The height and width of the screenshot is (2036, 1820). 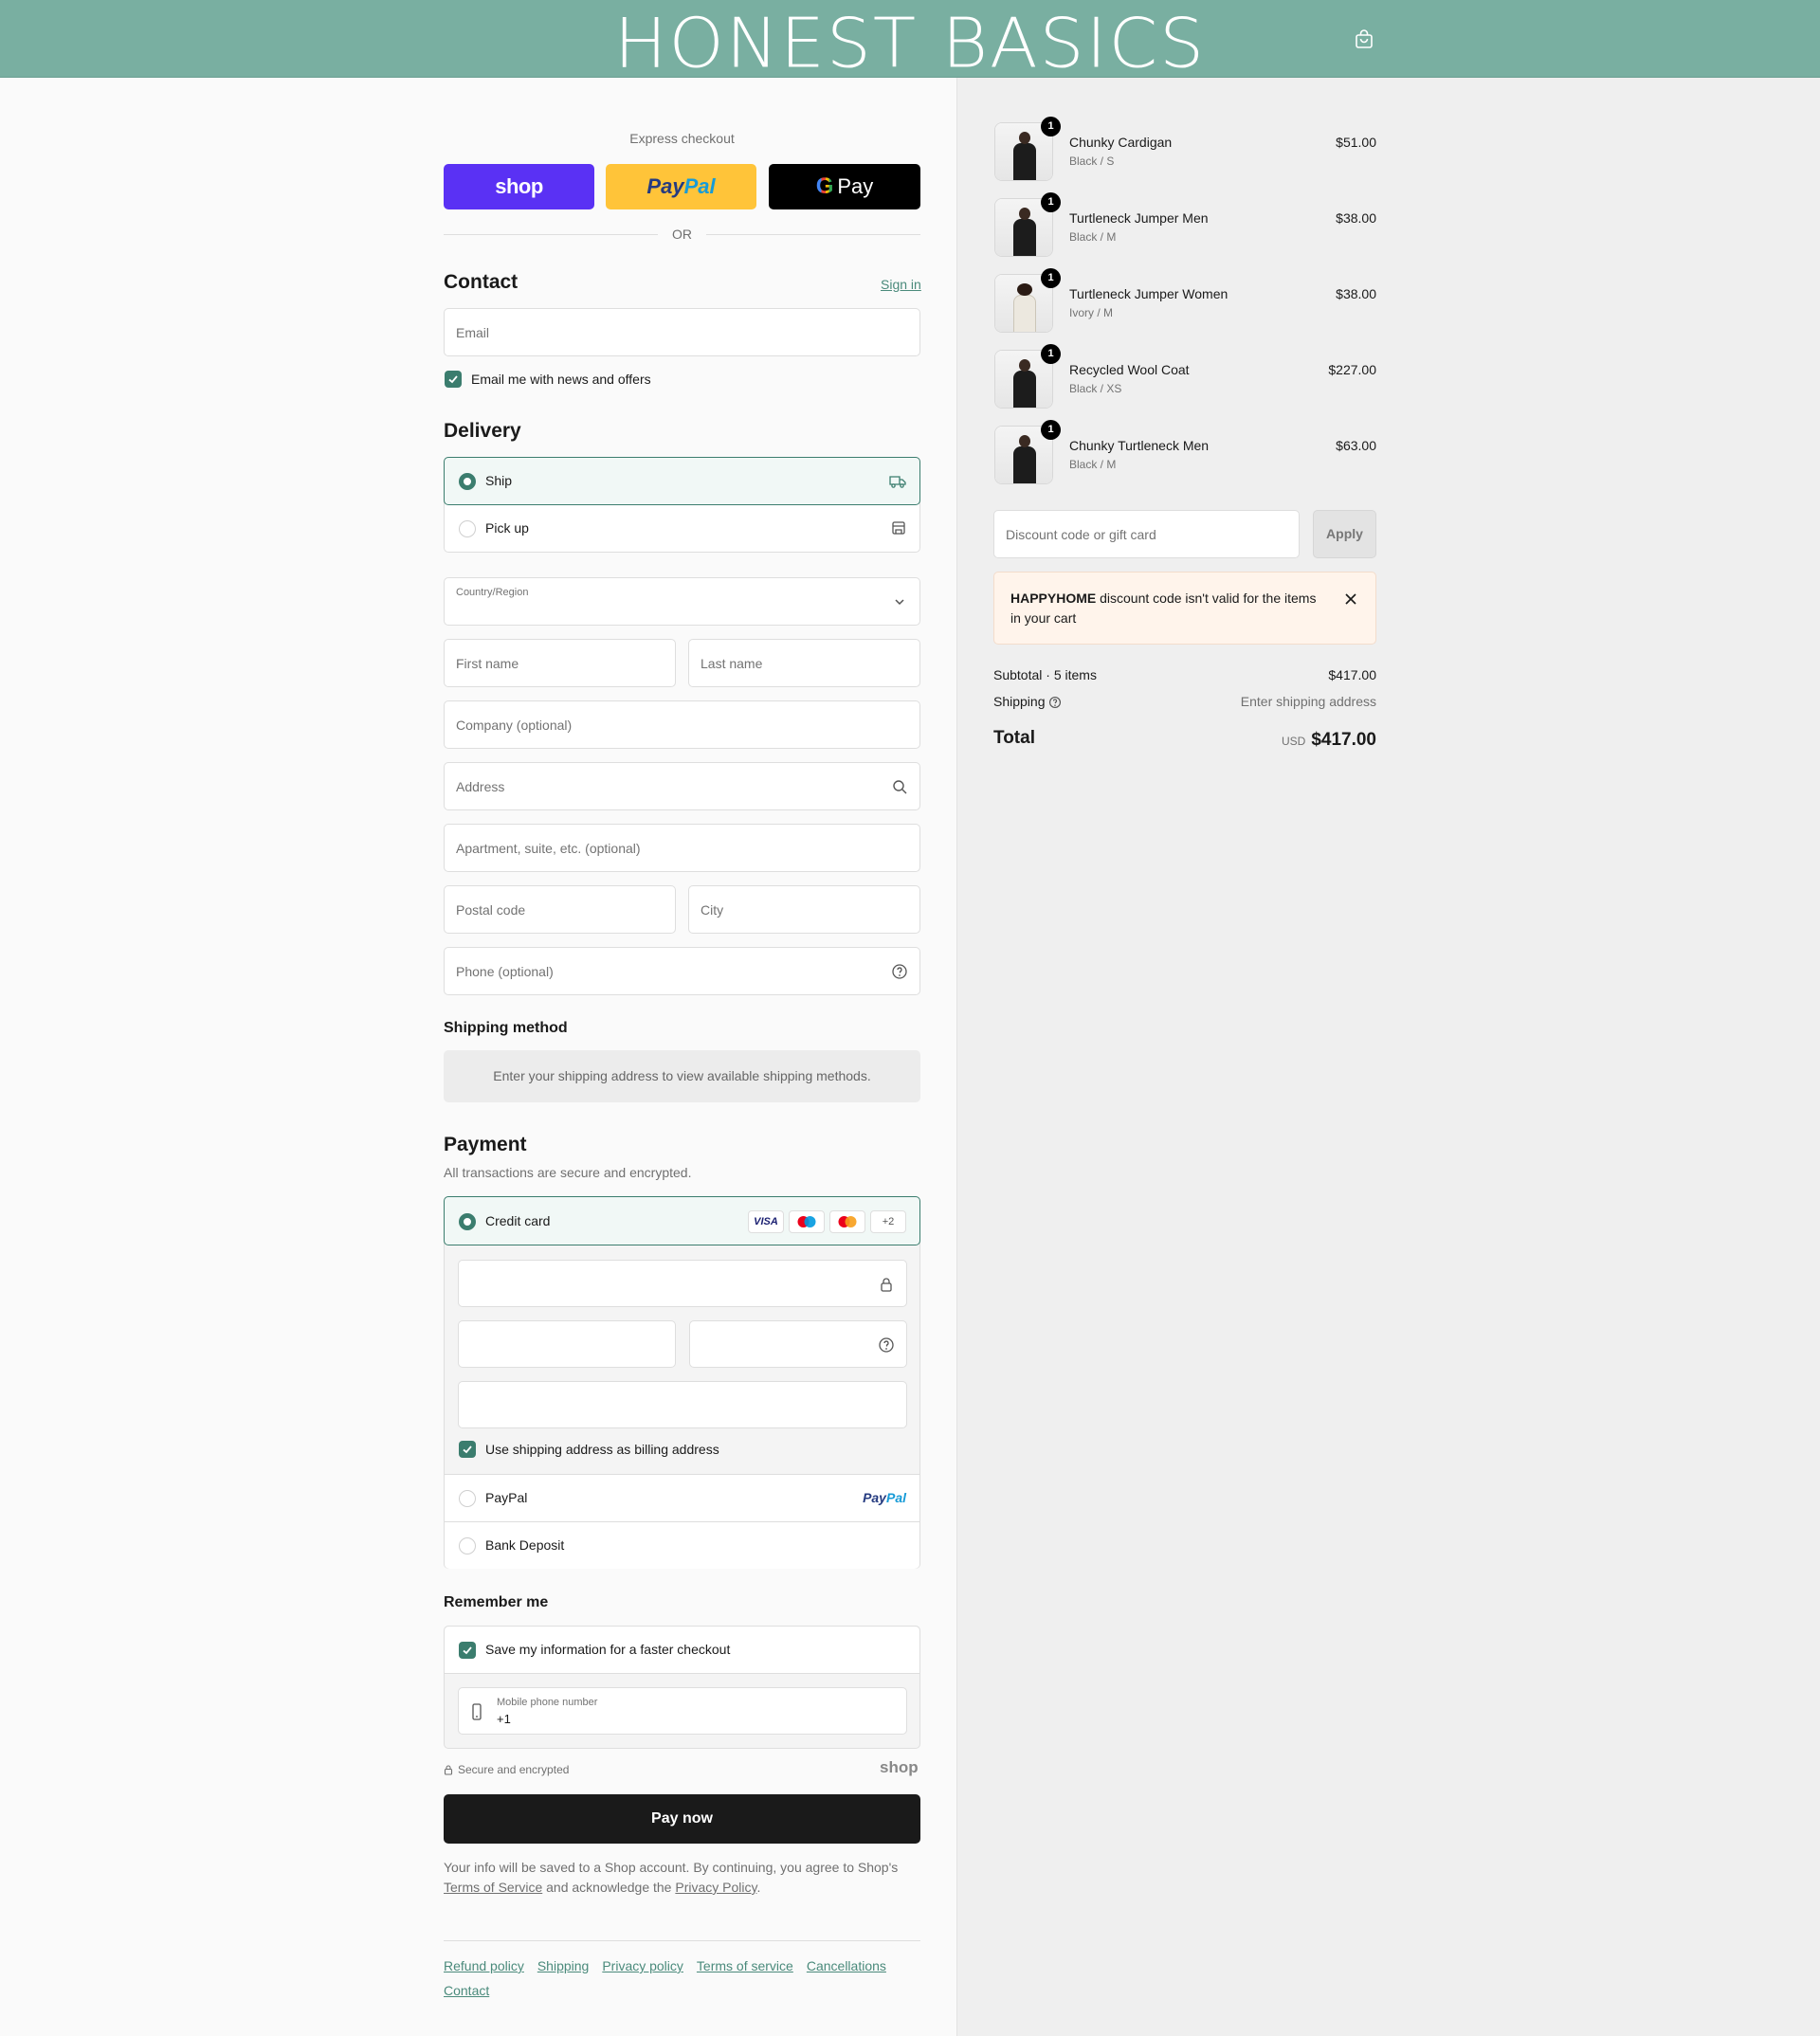 What do you see at coordinates (846, 1966) in the screenshot?
I see `cancellations-link: Cancellations` at bounding box center [846, 1966].